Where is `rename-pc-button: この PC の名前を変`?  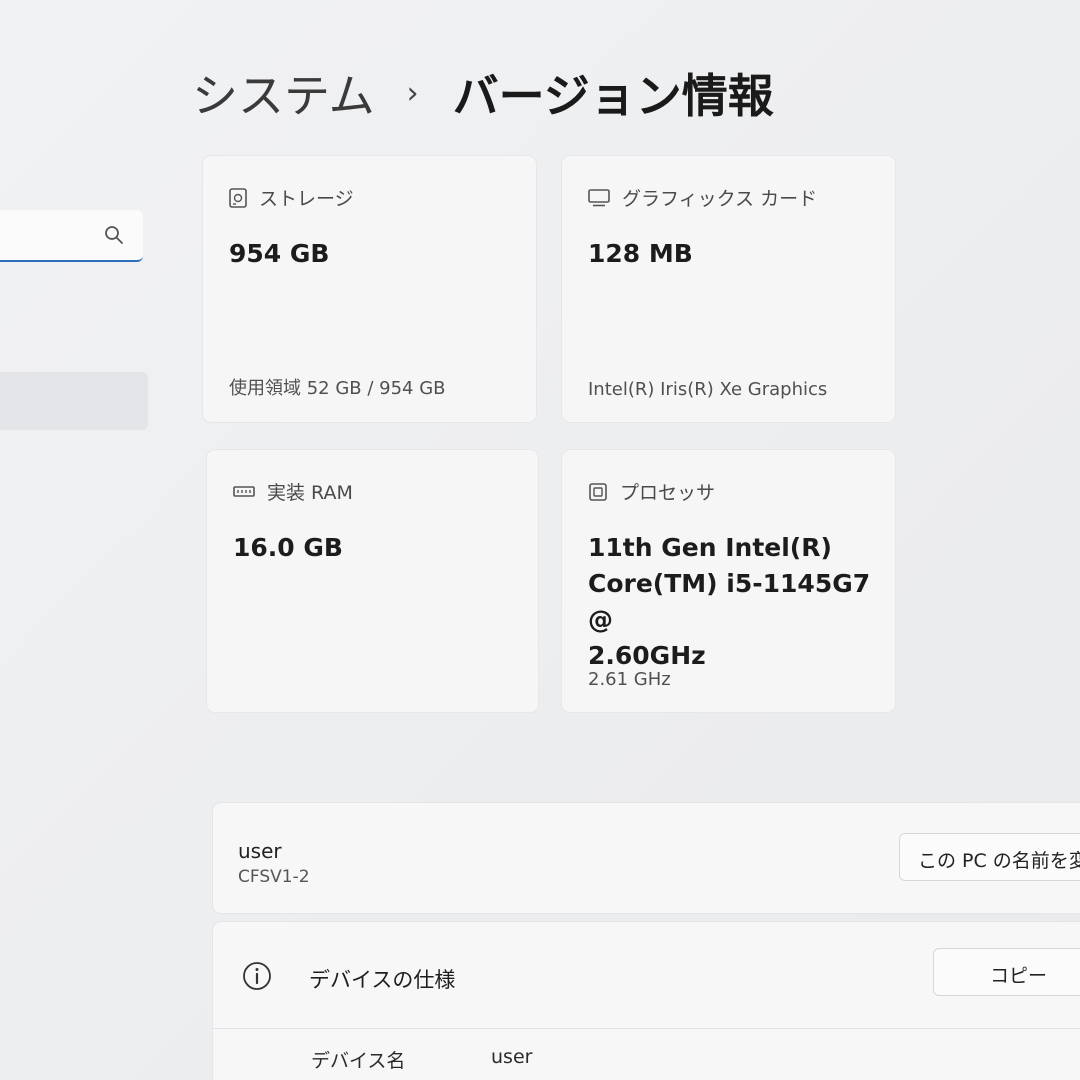
rename-pc-button: この PC の名前を変 is located at coordinates (989, 857).